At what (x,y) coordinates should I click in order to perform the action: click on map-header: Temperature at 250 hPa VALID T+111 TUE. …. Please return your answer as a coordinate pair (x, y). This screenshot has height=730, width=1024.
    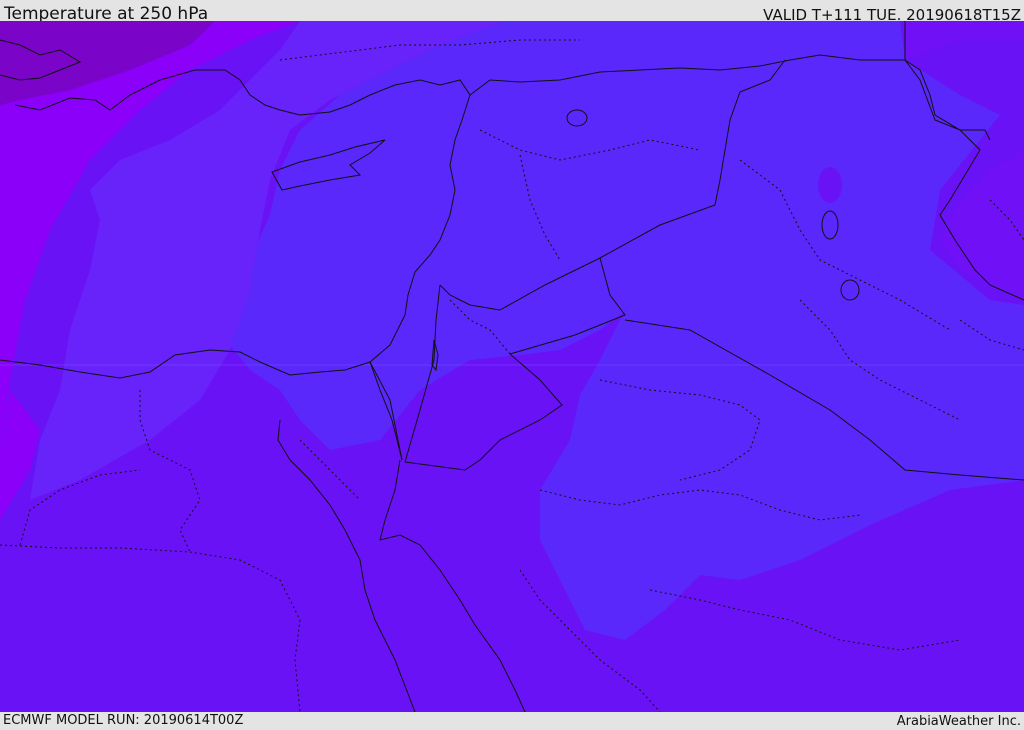
    Looking at the image, I should click on (512, 12).